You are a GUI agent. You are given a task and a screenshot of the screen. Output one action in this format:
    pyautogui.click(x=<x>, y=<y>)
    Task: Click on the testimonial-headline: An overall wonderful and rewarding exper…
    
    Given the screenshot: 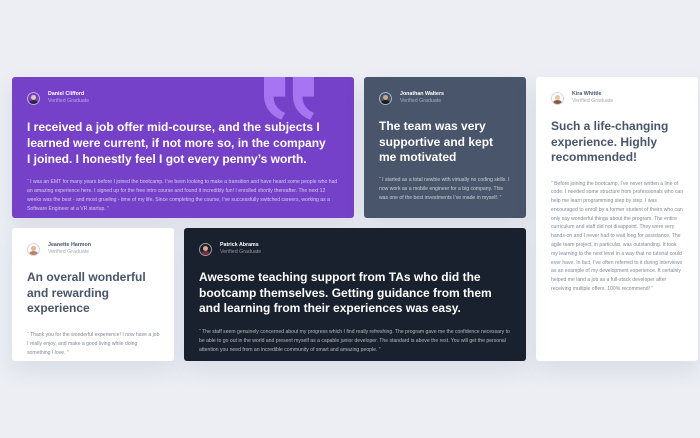 What is the action you would take?
    pyautogui.click(x=86, y=292)
    